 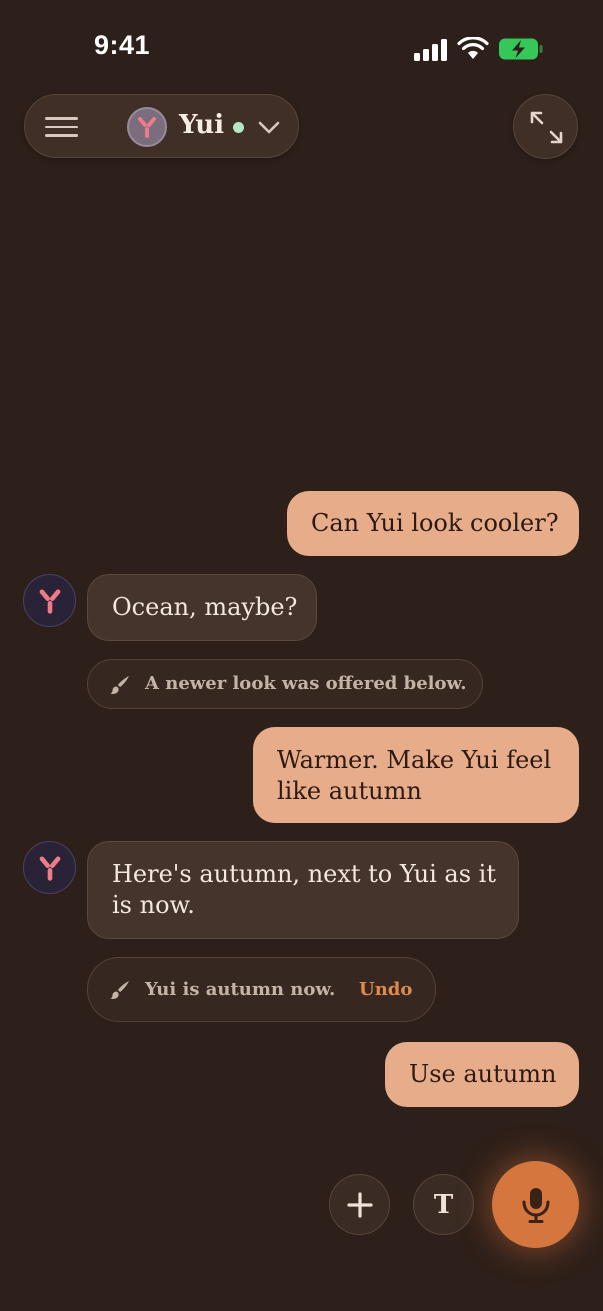 I want to click on expand-icon, so click(x=546, y=127).